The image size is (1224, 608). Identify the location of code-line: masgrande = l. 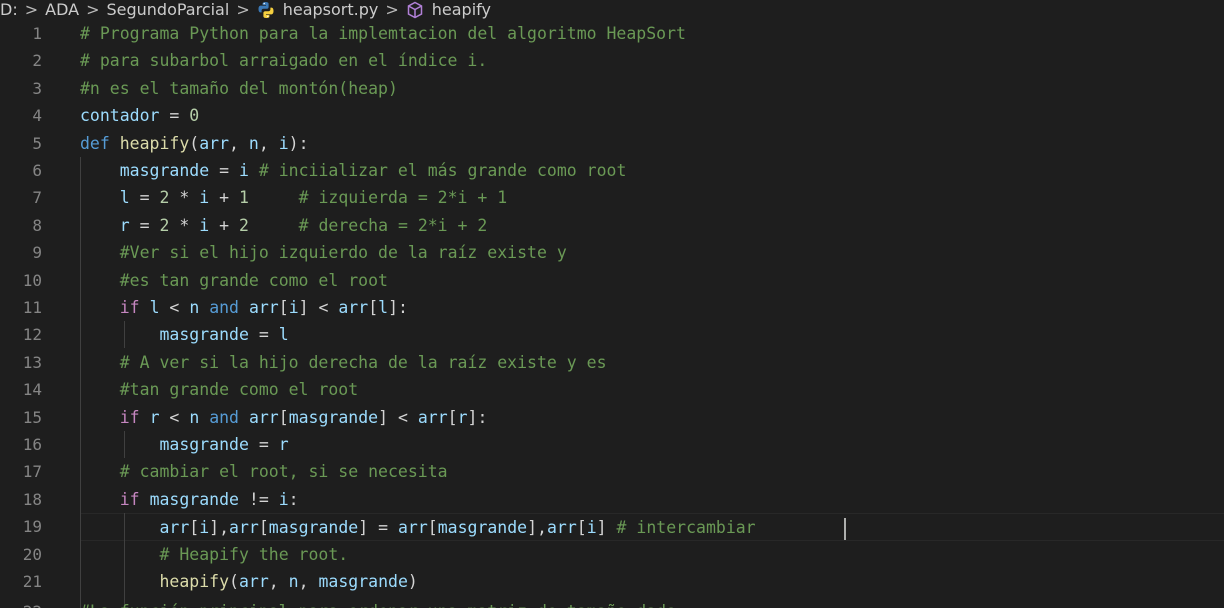
(652, 334).